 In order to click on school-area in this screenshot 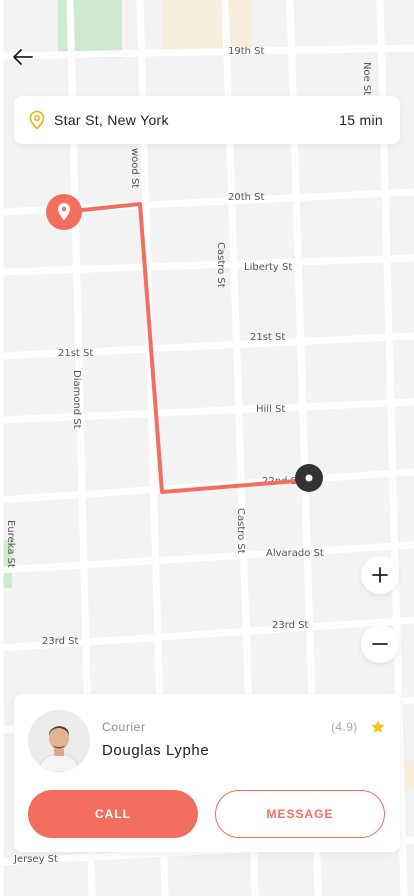, I will do `click(207, 26)`.